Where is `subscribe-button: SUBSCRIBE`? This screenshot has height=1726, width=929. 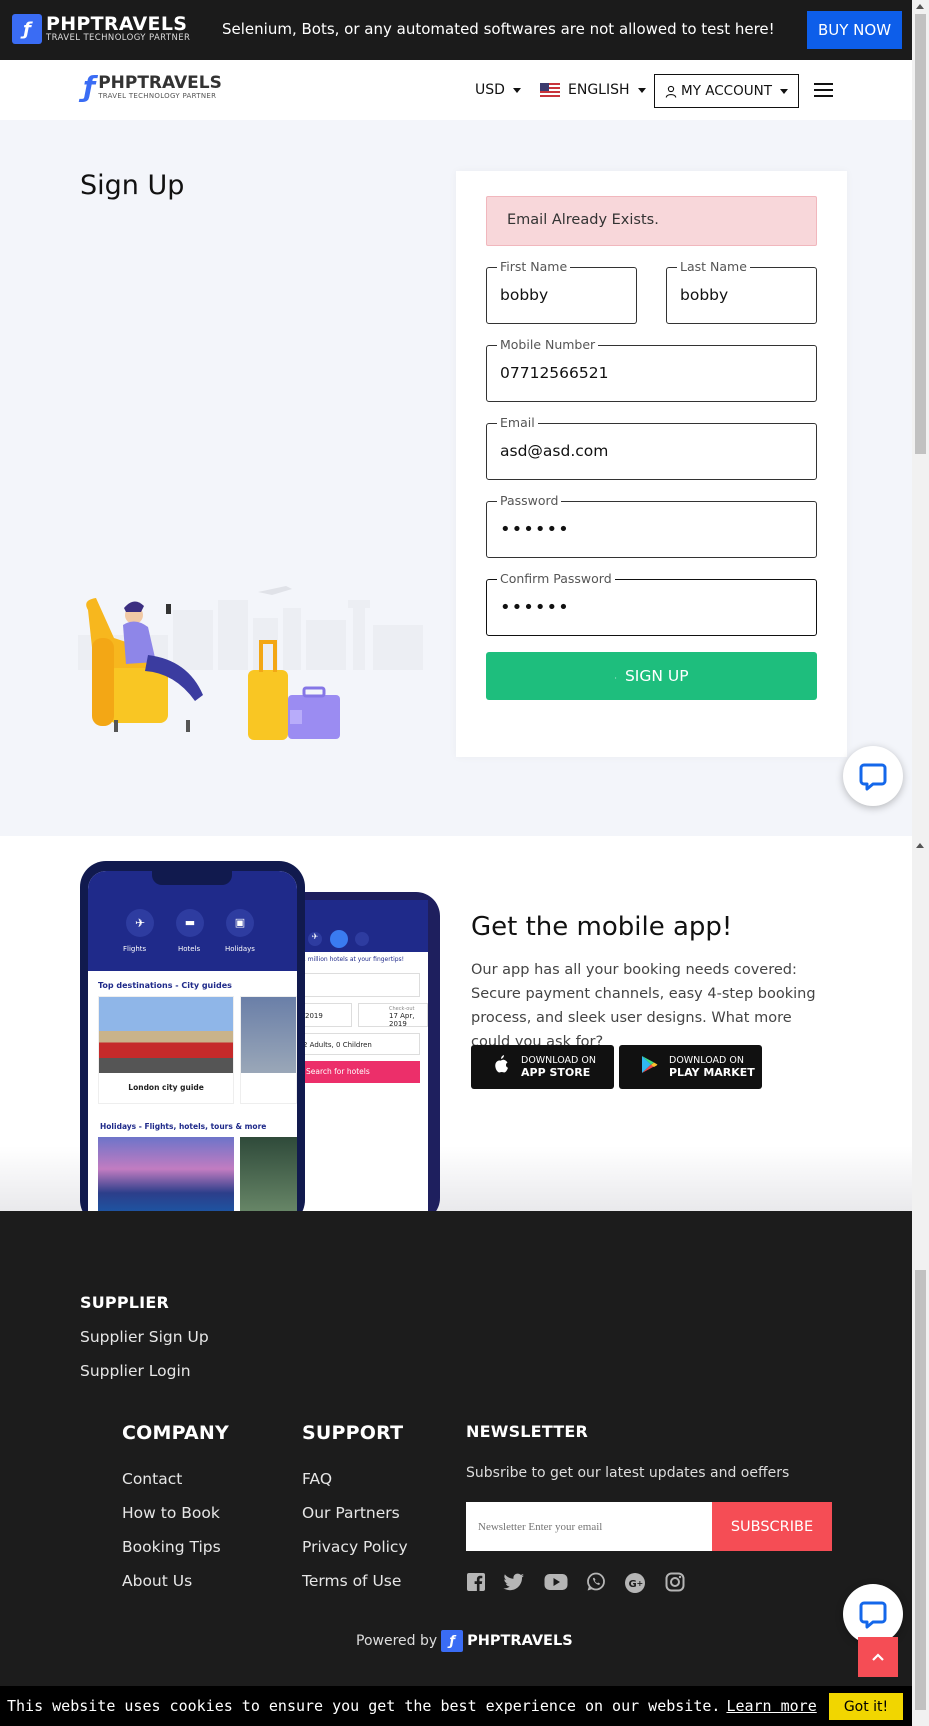
subscribe-button: SUBSCRIBE is located at coordinates (772, 1526).